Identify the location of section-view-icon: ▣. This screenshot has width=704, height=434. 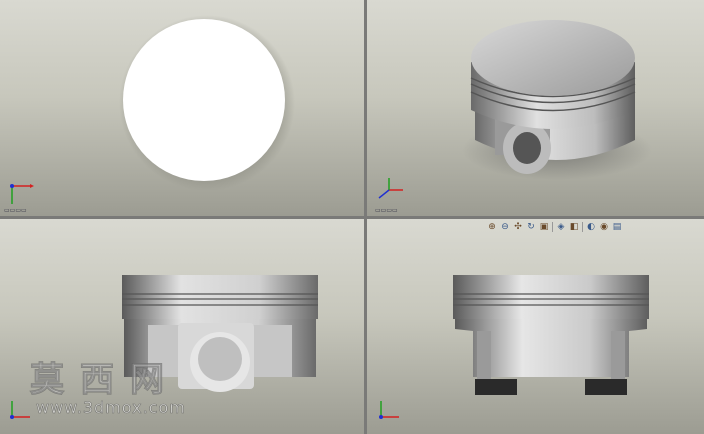
(544, 227).